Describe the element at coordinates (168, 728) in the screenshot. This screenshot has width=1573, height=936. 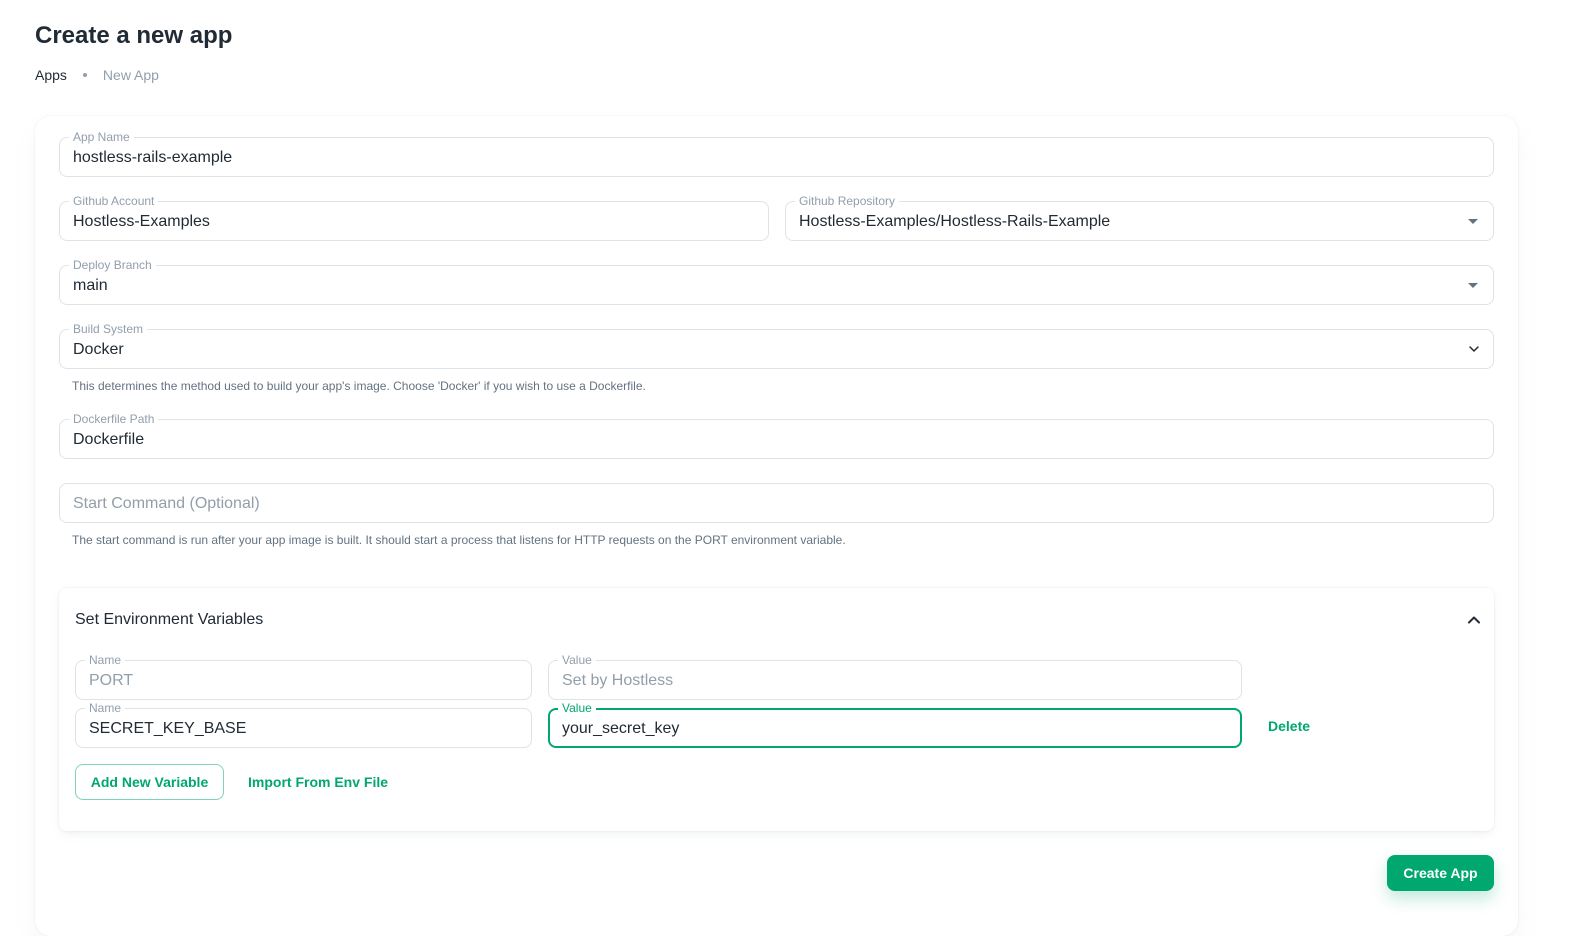
I see `env-name-value: SECRET_KEY_BASE` at that location.